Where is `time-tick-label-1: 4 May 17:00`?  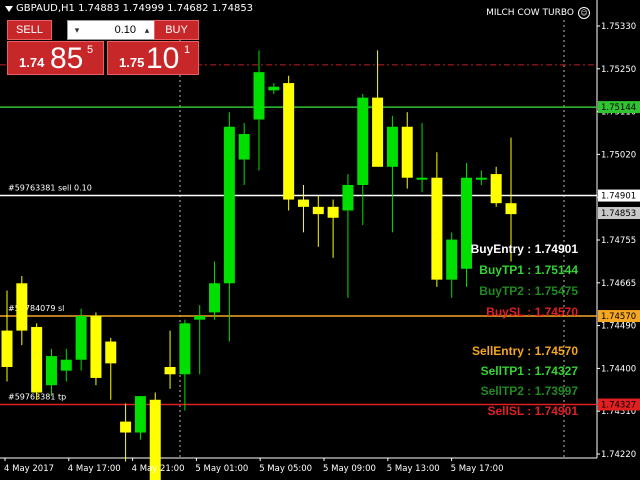 time-tick-label-1: 4 May 17:00 is located at coordinates (94, 469).